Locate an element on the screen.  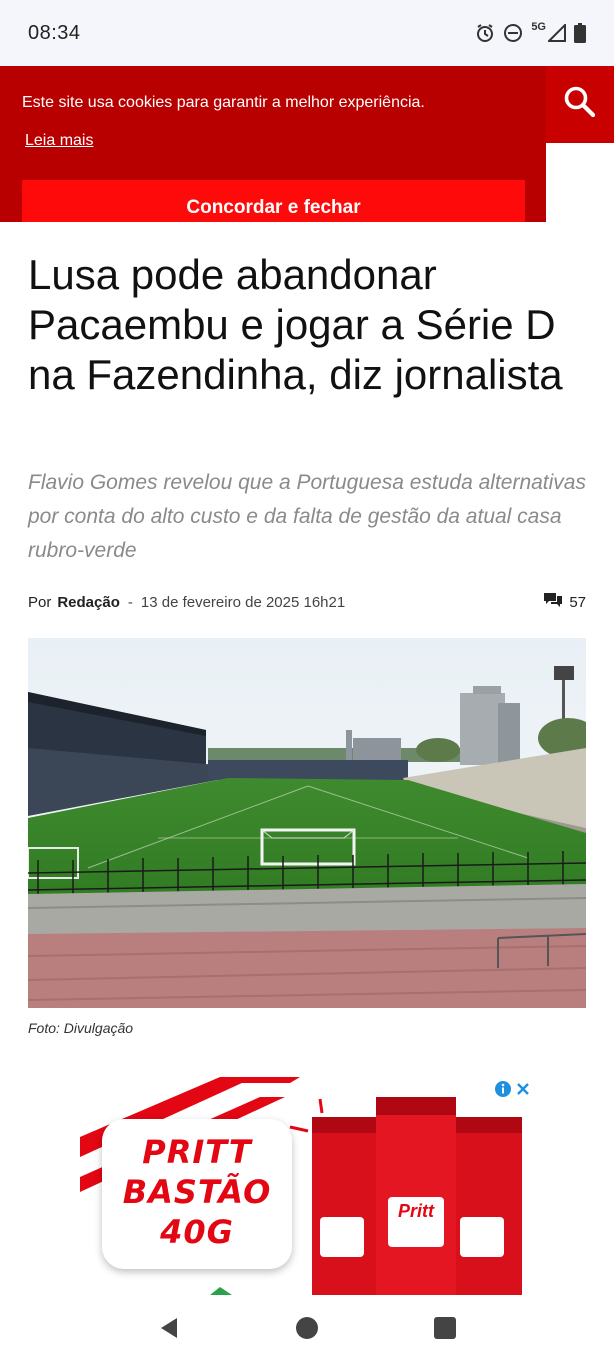
network-label: 5G is located at coordinates (538, 27).